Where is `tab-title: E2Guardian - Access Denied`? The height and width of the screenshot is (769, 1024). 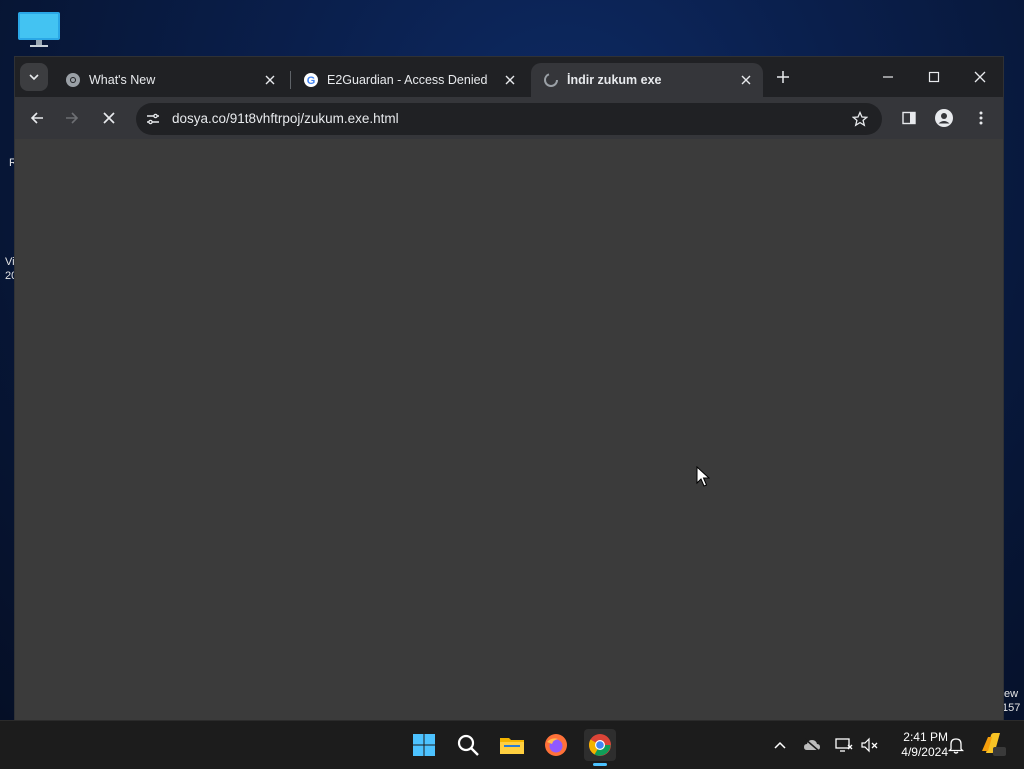 tab-title: E2Guardian - Access Denied is located at coordinates (407, 80).